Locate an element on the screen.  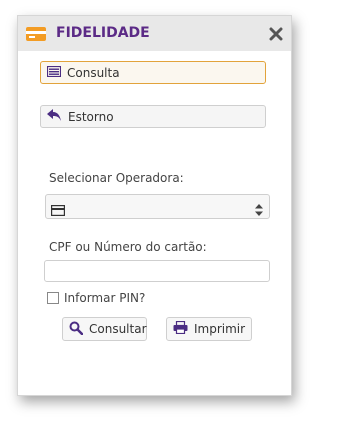
imprimir-label: Imprimir is located at coordinates (220, 329).